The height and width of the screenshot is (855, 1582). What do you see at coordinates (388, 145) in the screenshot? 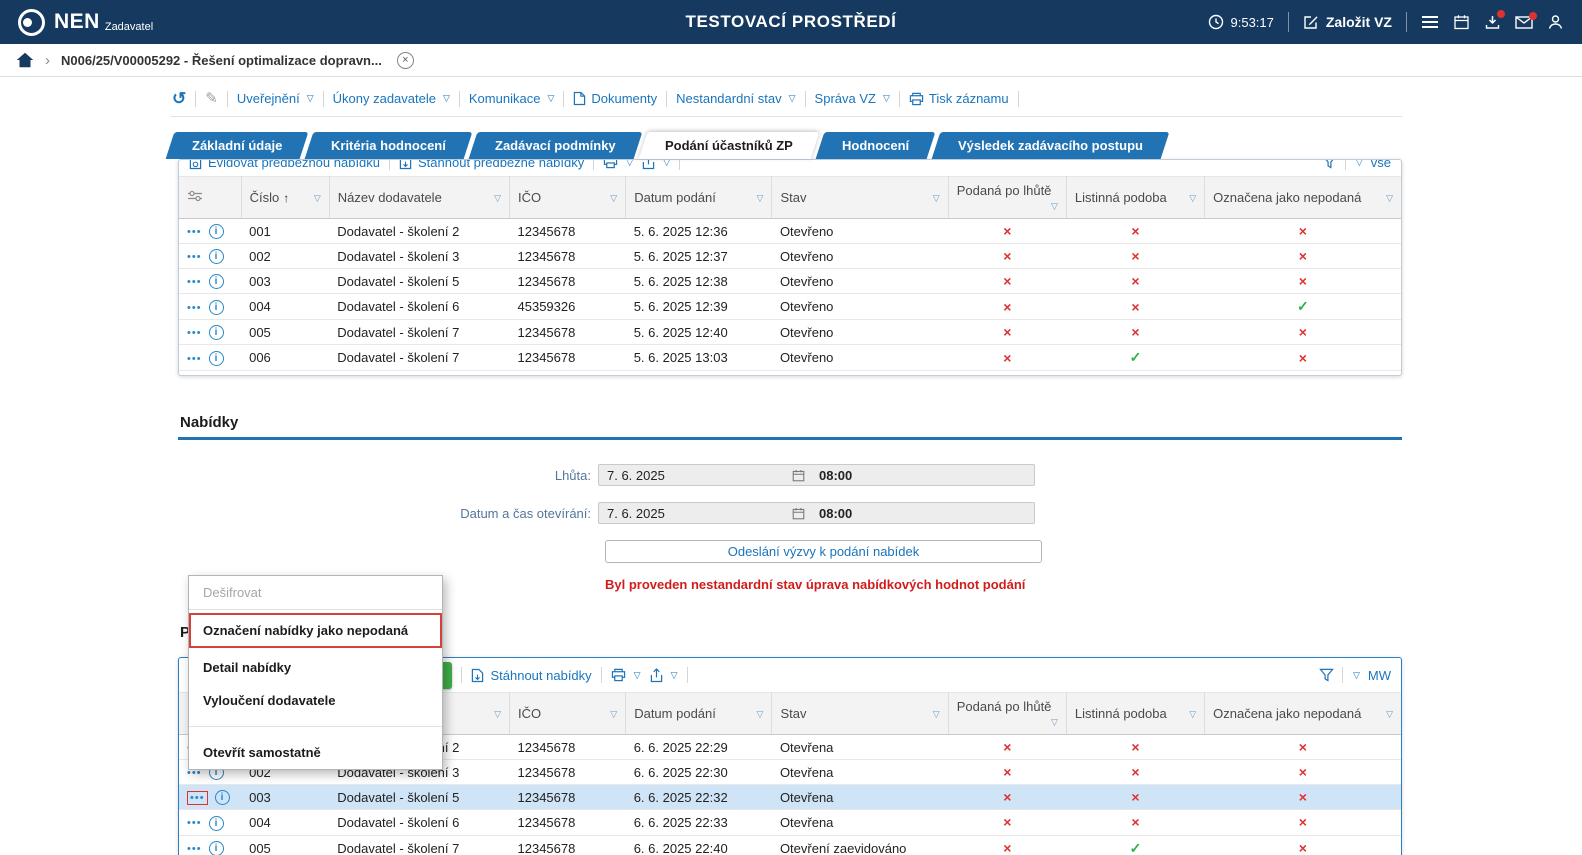
I see `tab-kriteria-hodnoceni: Kritéria hodnocení` at bounding box center [388, 145].